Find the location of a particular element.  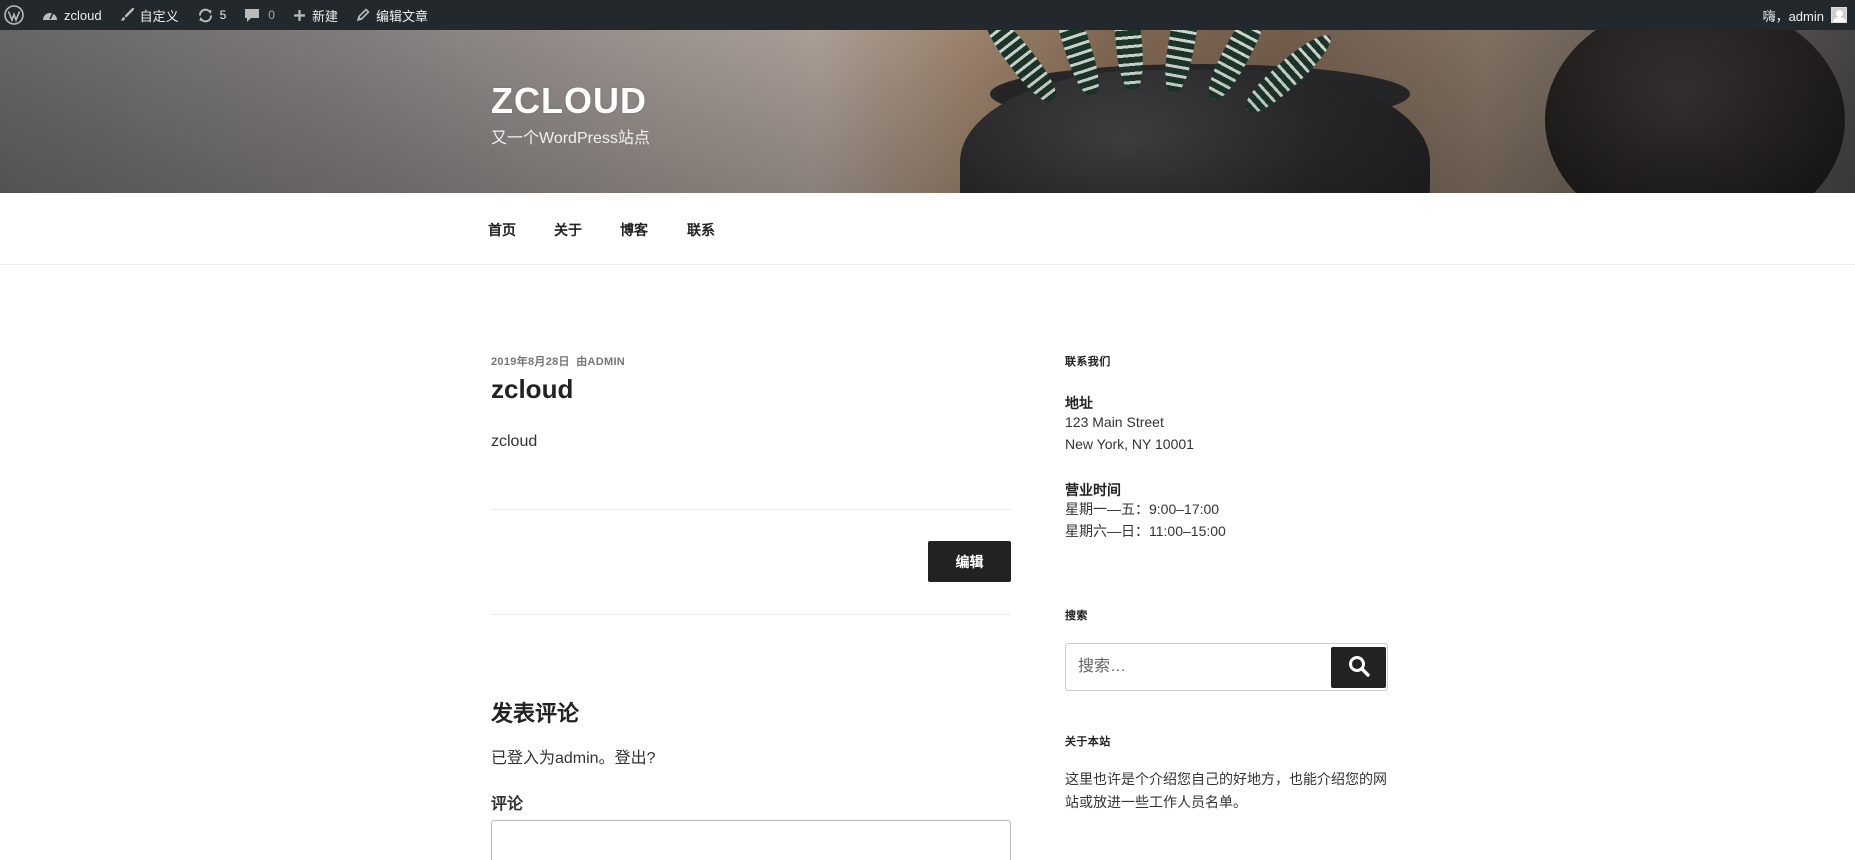

edit-post-label: 编辑文章 is located at coordinates (401, 16).